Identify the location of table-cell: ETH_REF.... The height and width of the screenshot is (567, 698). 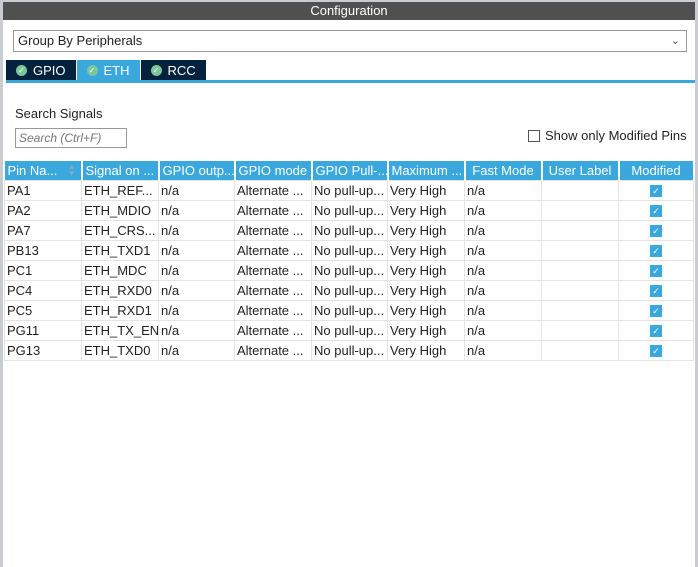
(120, 190).